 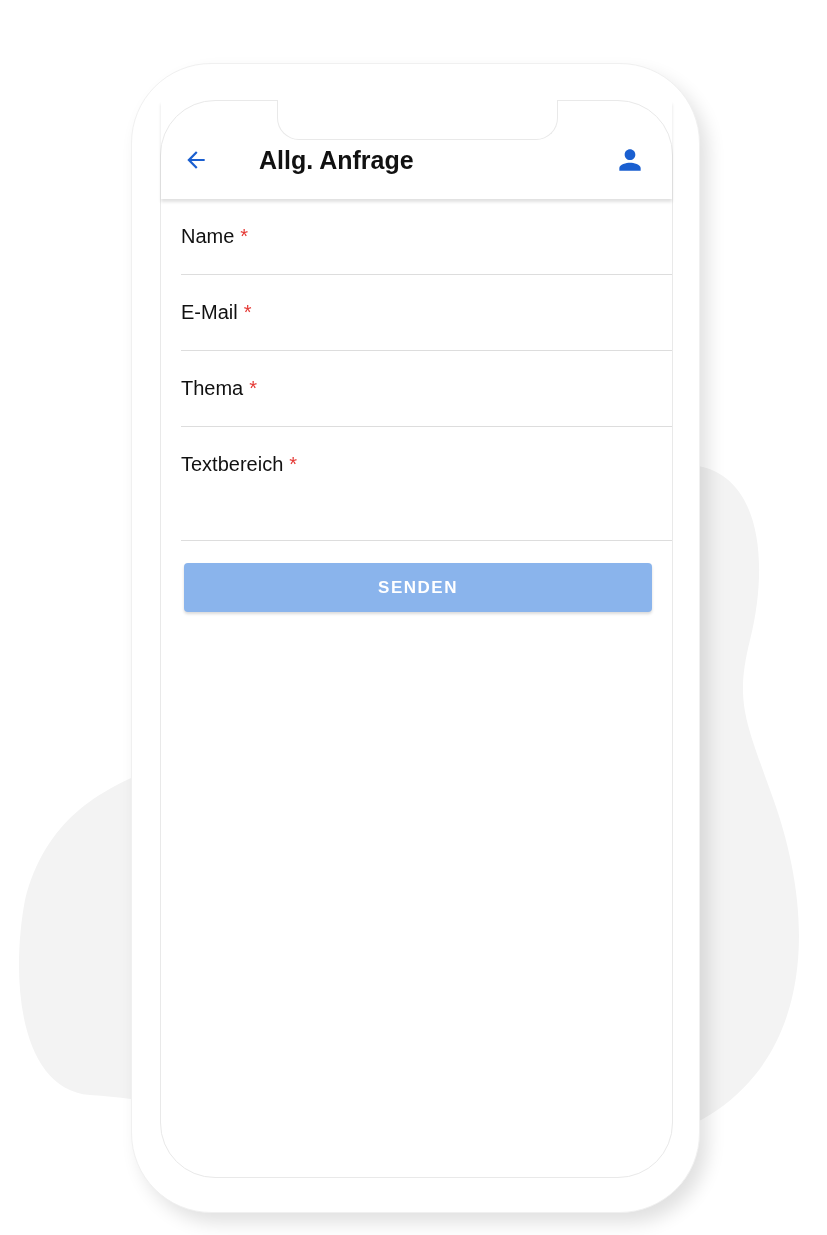 What do you see at coordinates (208, 236) in the screenshot?
I see `field-label: Name` at bounding box center [208, 236].